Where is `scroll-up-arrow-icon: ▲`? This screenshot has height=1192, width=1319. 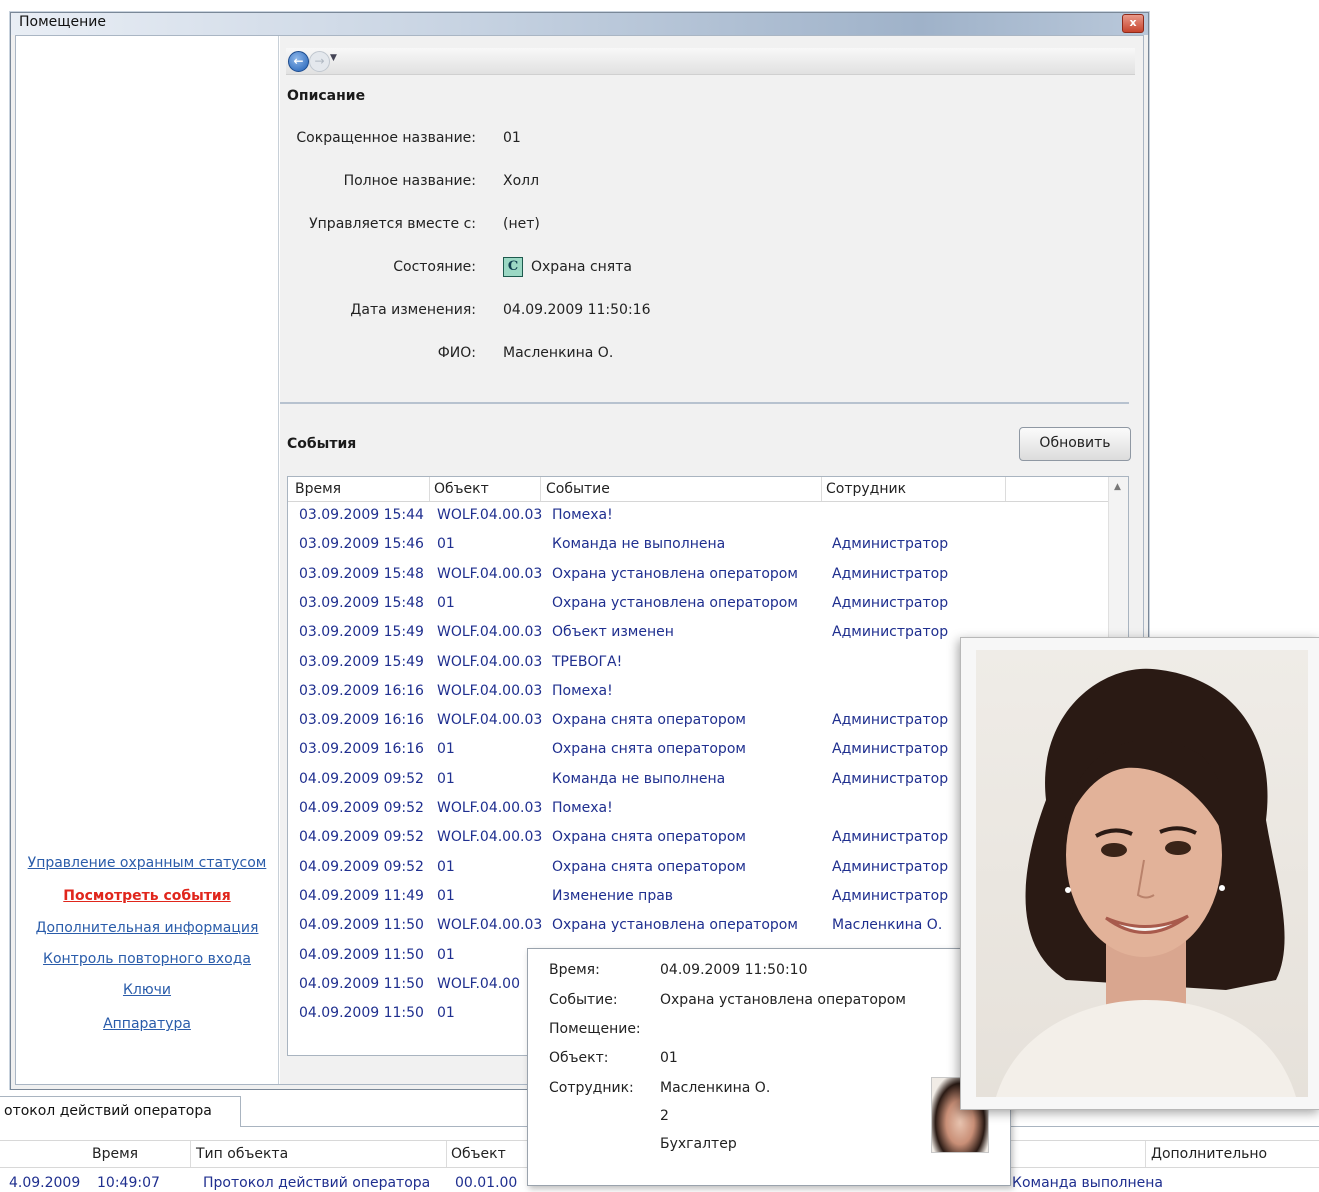
scroll-up-arrow-icon: ▲ is located at coordinates (1117, 487).